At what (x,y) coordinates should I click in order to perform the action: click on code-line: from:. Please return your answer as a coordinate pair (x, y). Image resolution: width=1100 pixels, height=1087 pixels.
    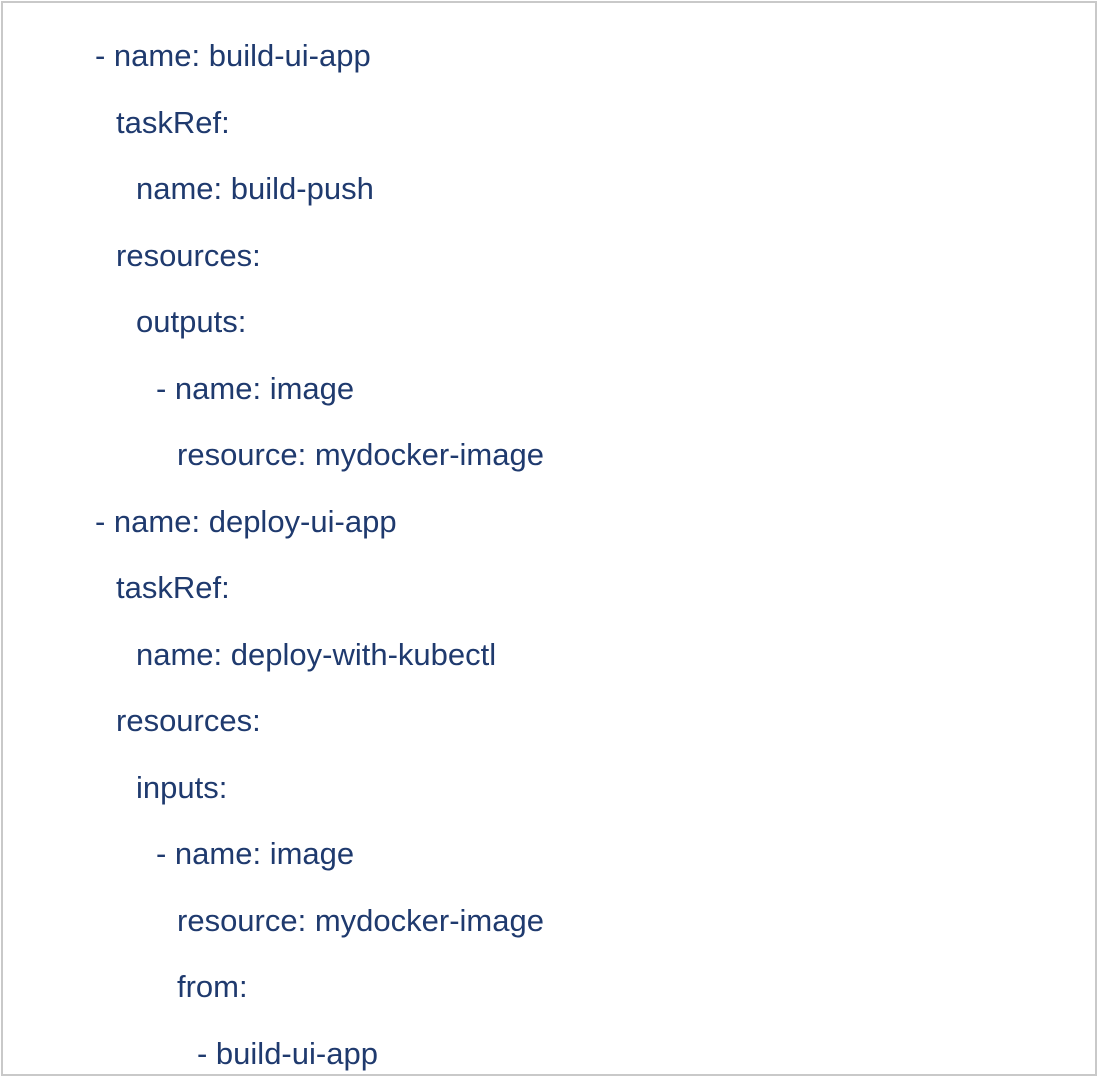
    Looking at the image, I should click on (549, 987).